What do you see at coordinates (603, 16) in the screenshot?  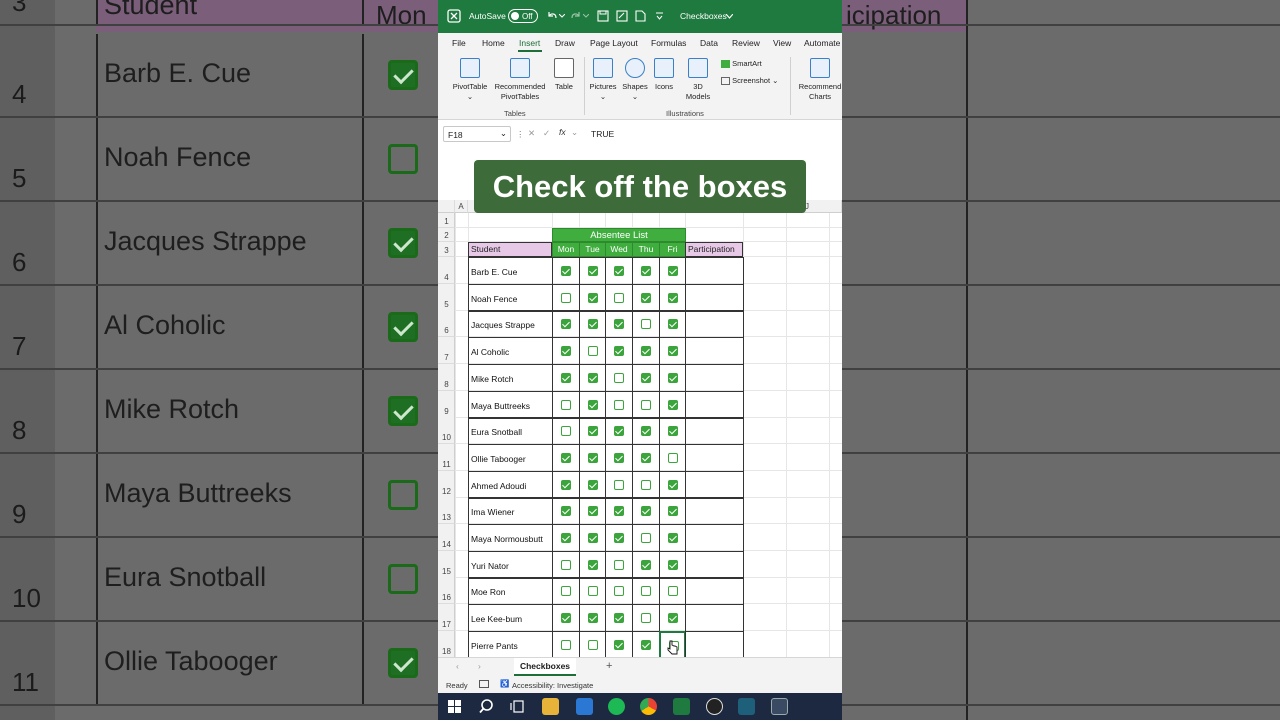 I see `save-icon` at bounding box center [603, 16].